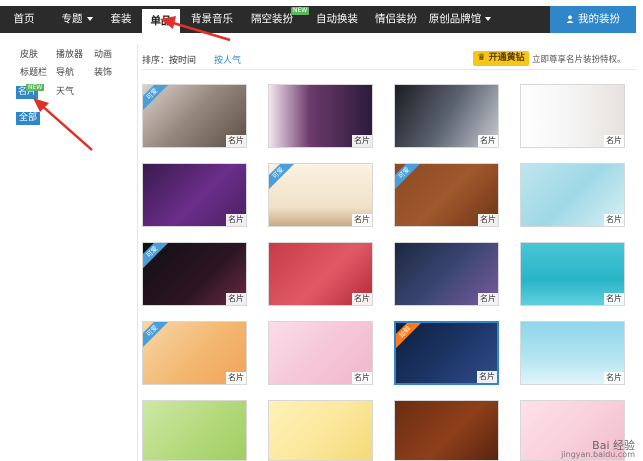 The width and height of the screenshot is (643, 461). Describe the element at coordinates (161, 21) in the screenshot. I see `nav-items-tab: 单品` at that location.